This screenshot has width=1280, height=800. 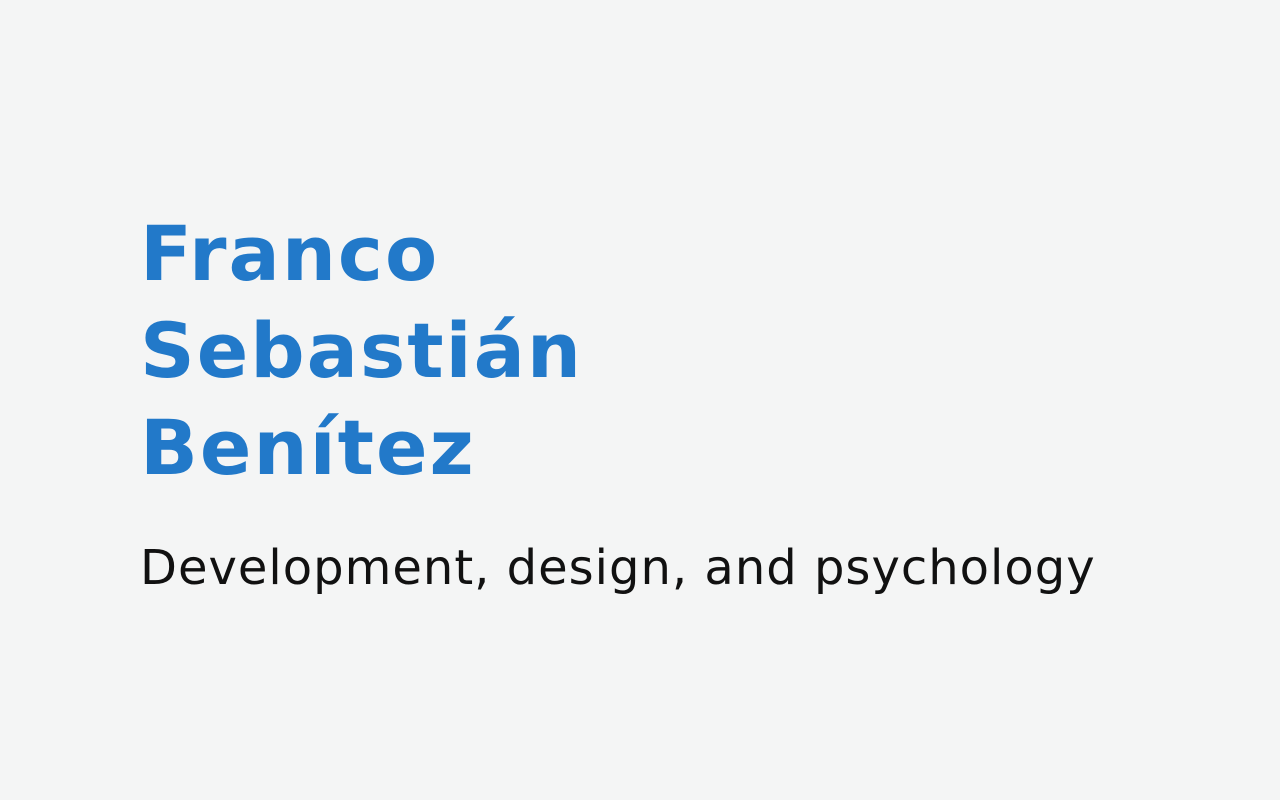 I want to click on name-middle: Sebastián, so click(x=361, y=350).